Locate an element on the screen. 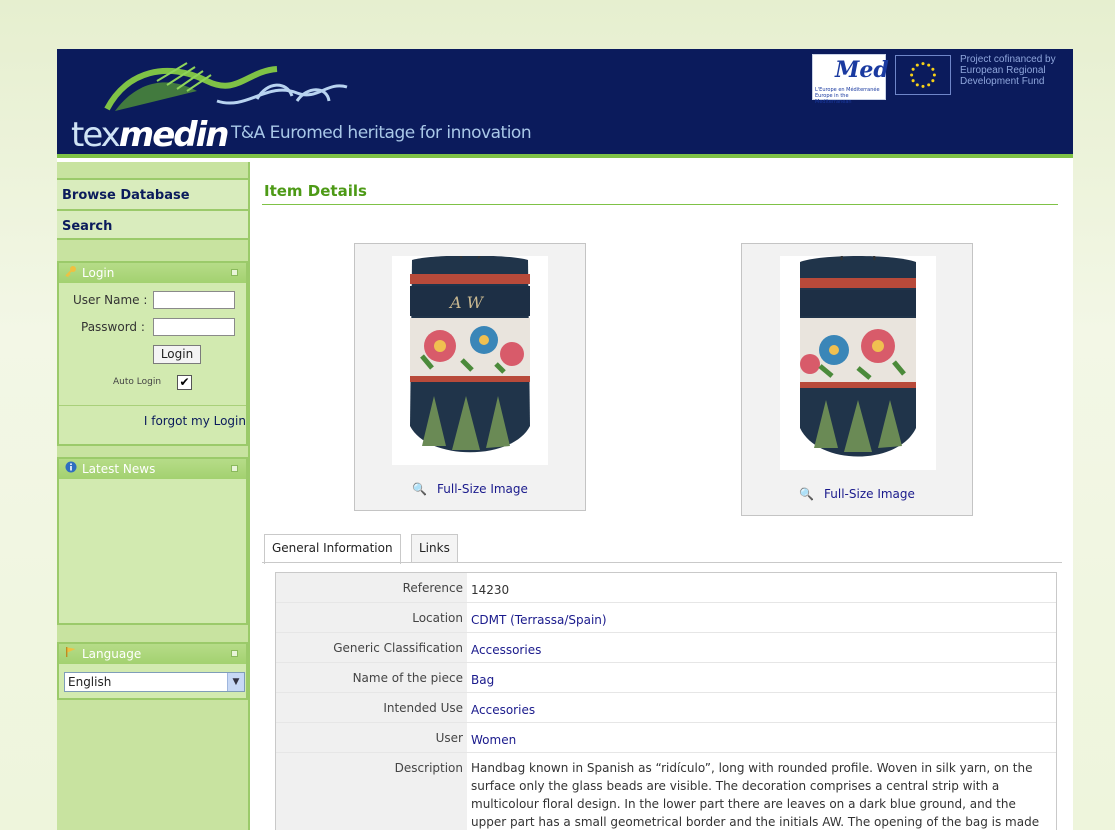  nav-browse-database: Browse Database is located at coordinates (152, 193).